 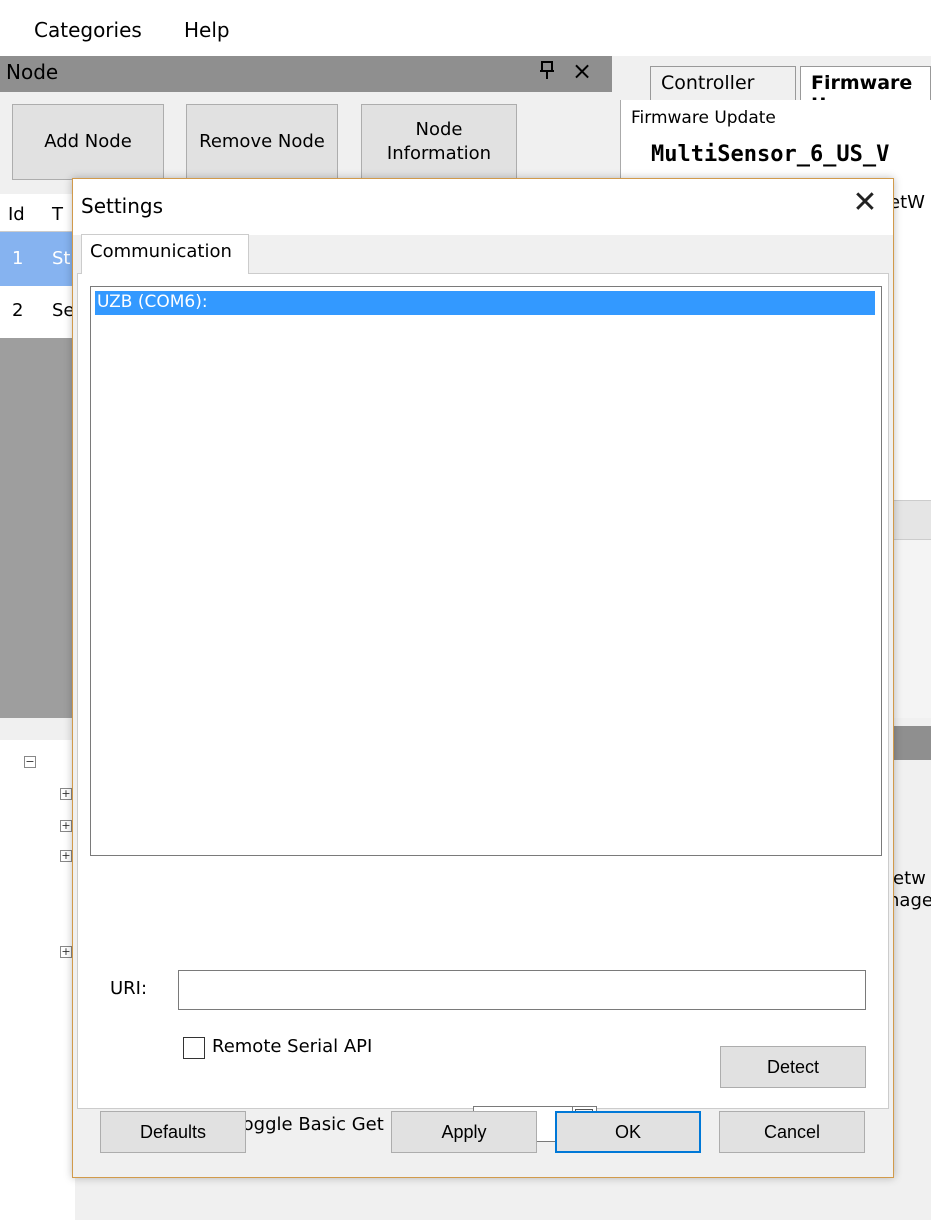 I want to click on close-icon: ✕, so click(x=865, y=202).